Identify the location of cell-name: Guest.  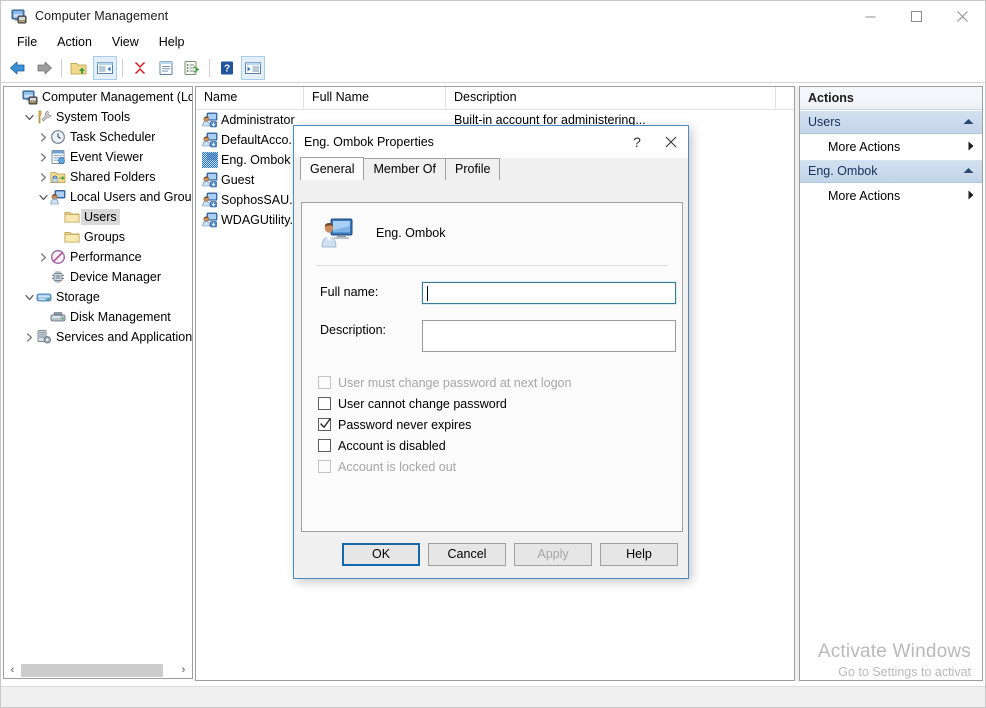
(250, 180).